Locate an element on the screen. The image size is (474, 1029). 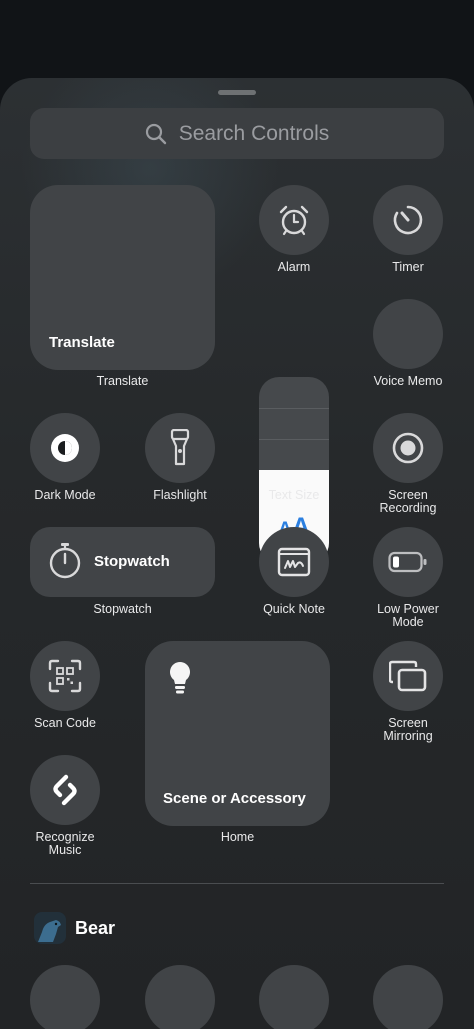
alarm-clock-icon is located at coordinates (294, 220).